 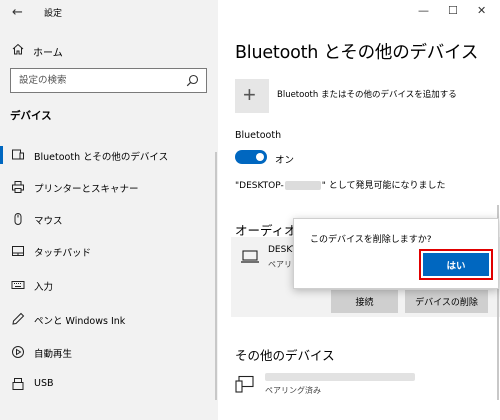 What do you see at coordinates (63, 253) in the screenshot?
I see `sidebar-item-label: タッチパッド` at bounding box center [63, 253].